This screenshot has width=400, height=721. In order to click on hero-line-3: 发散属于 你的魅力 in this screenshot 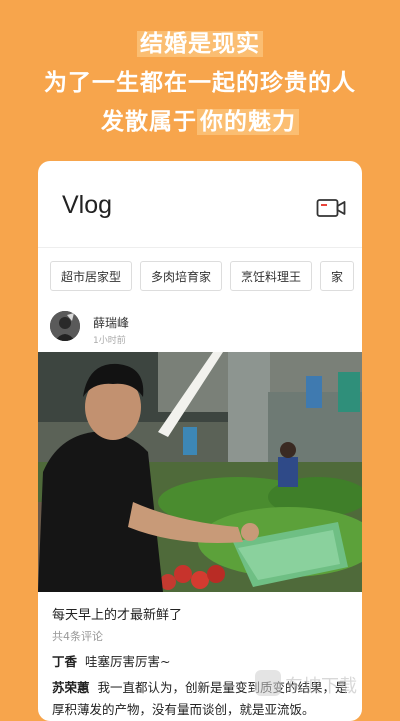, I will do `click(200, 122)`.